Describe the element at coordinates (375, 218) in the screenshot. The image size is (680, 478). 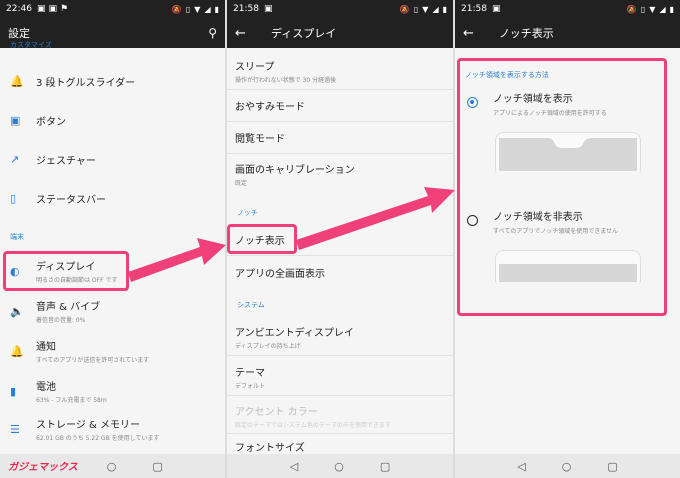
I see `arrow-to-notch-options` at that location.